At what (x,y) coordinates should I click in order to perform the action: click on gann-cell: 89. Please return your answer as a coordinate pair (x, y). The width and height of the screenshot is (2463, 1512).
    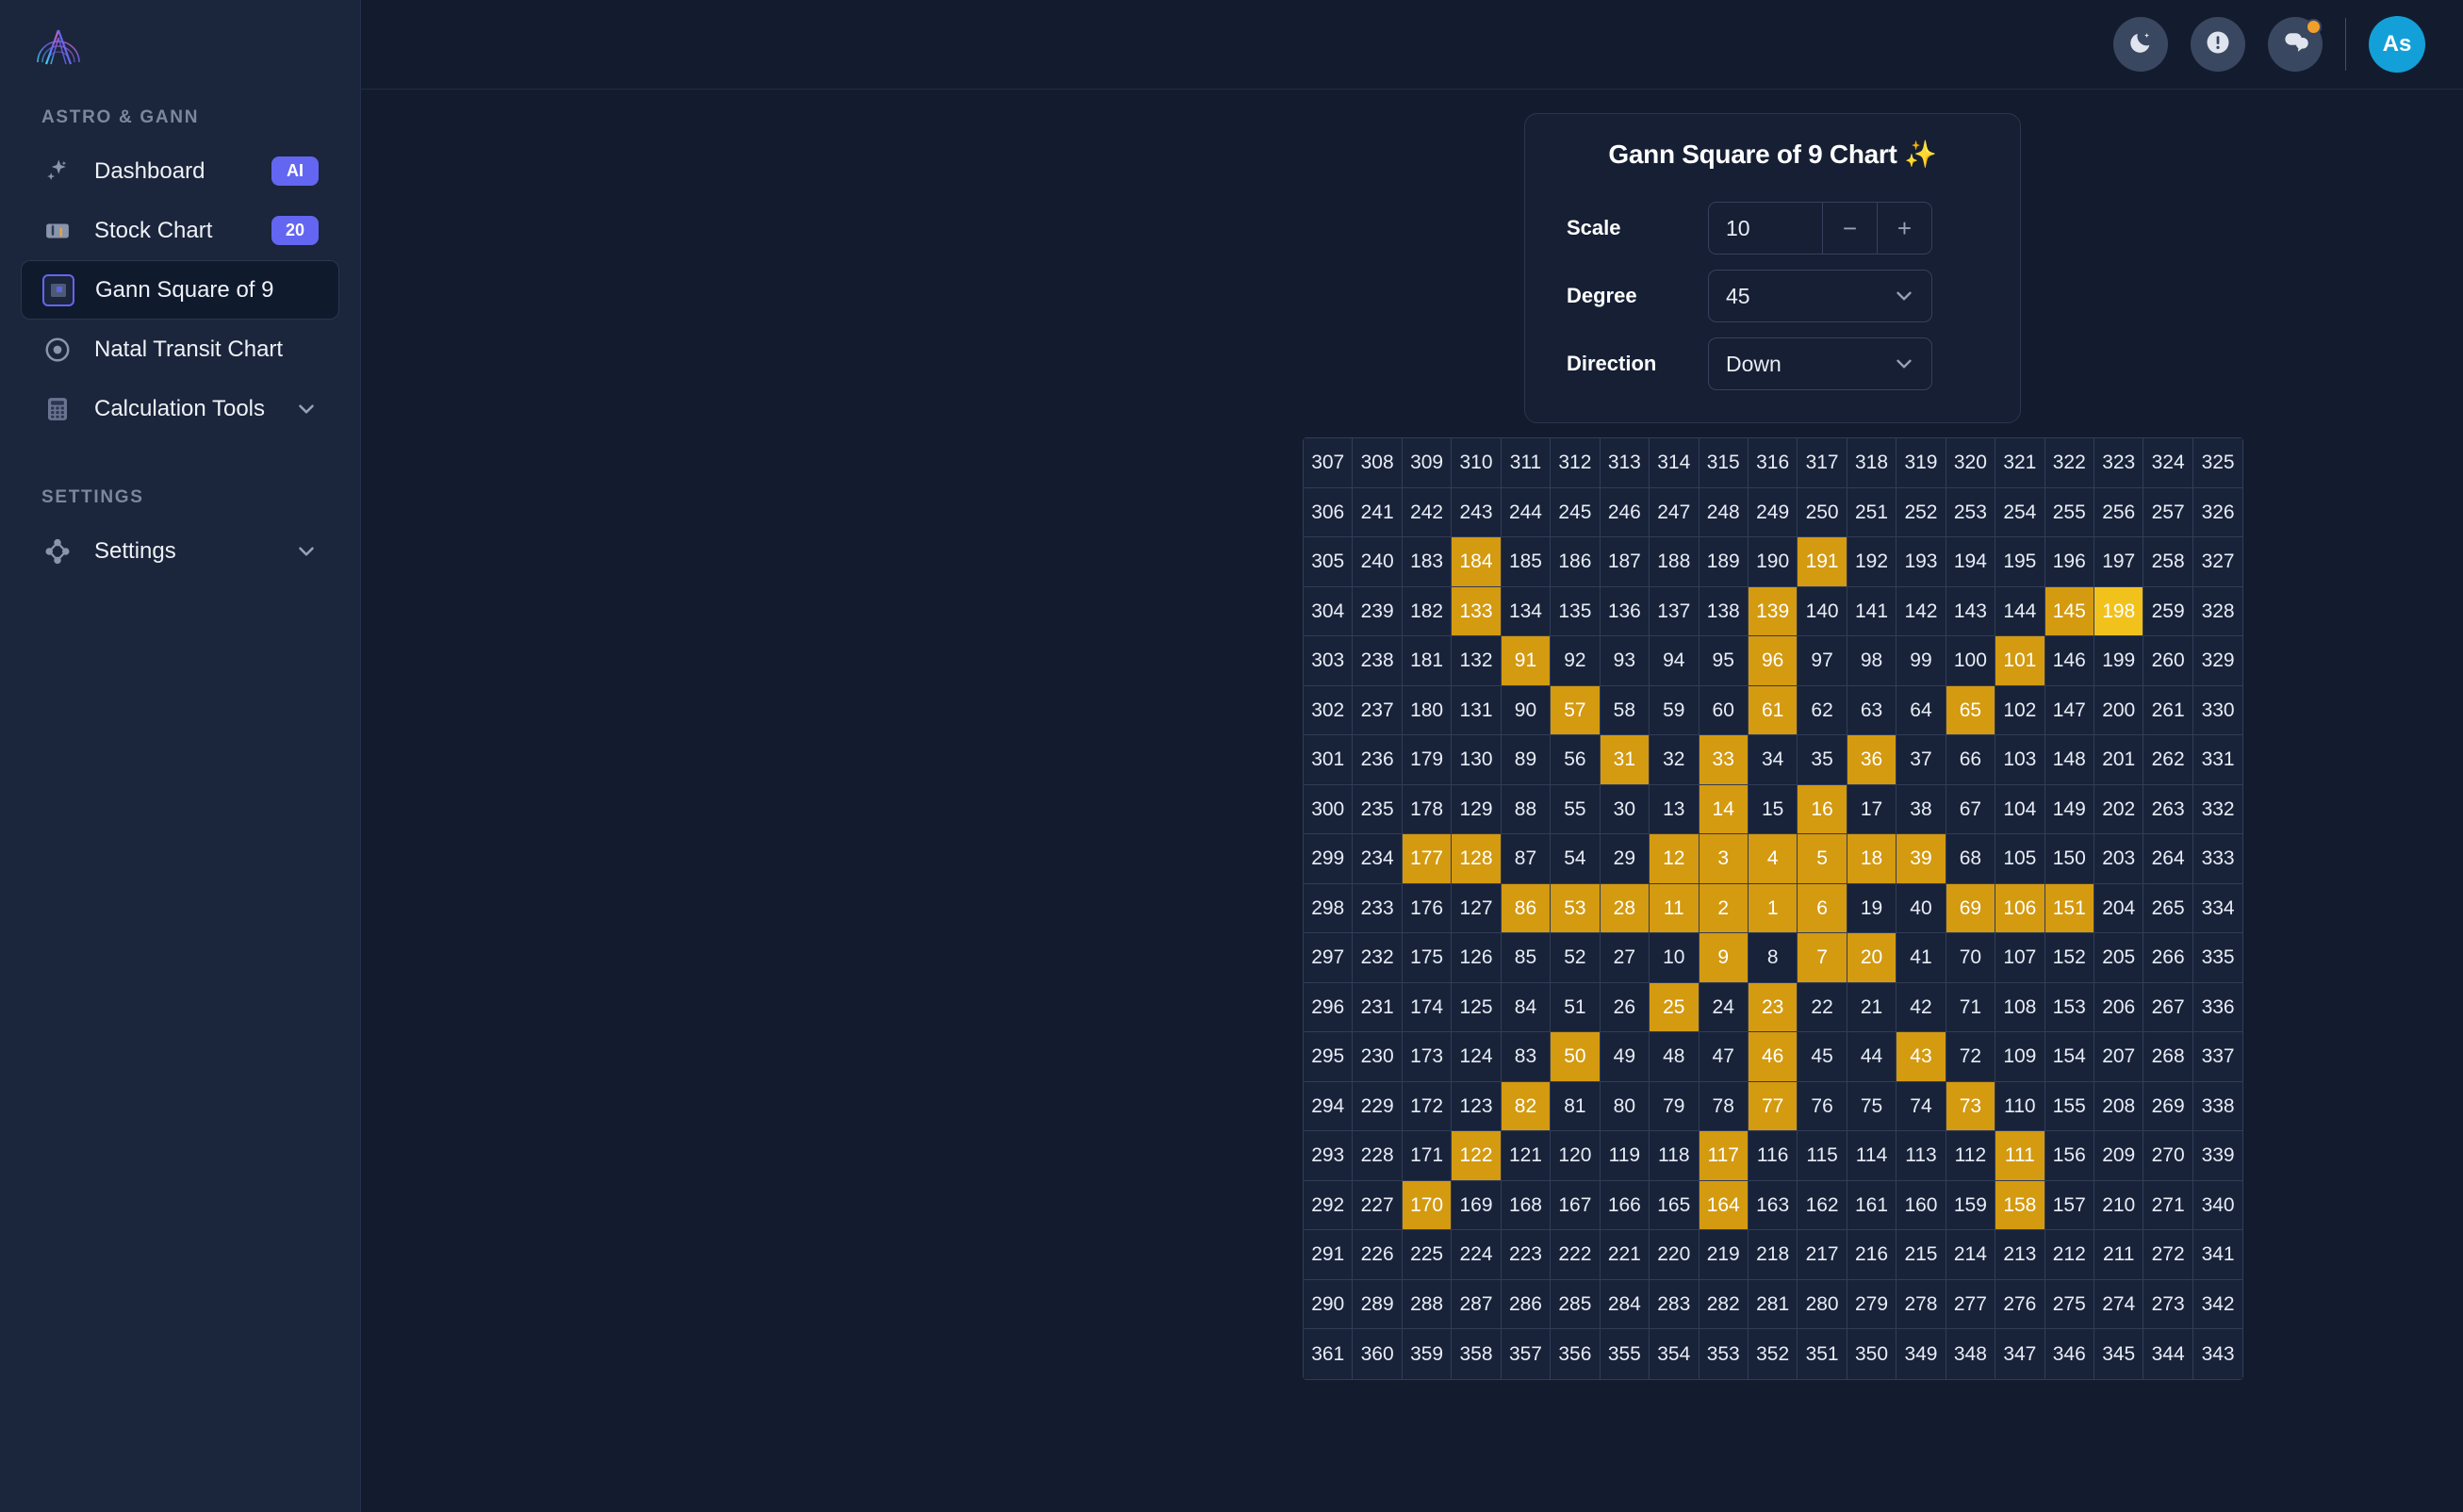
    Looking at the image, I should click on (1526, 760).